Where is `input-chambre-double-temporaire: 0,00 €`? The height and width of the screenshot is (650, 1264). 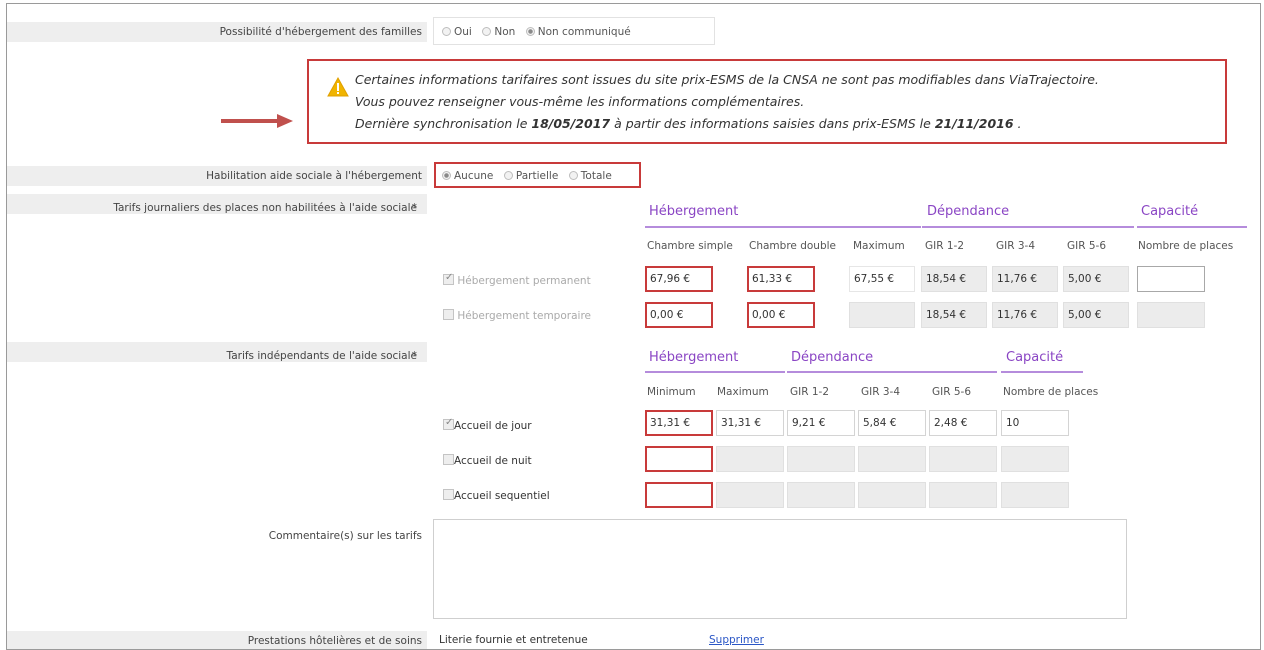
input-chambre-double-temporaire: 0,00 € is located at coordinates (781, 315).